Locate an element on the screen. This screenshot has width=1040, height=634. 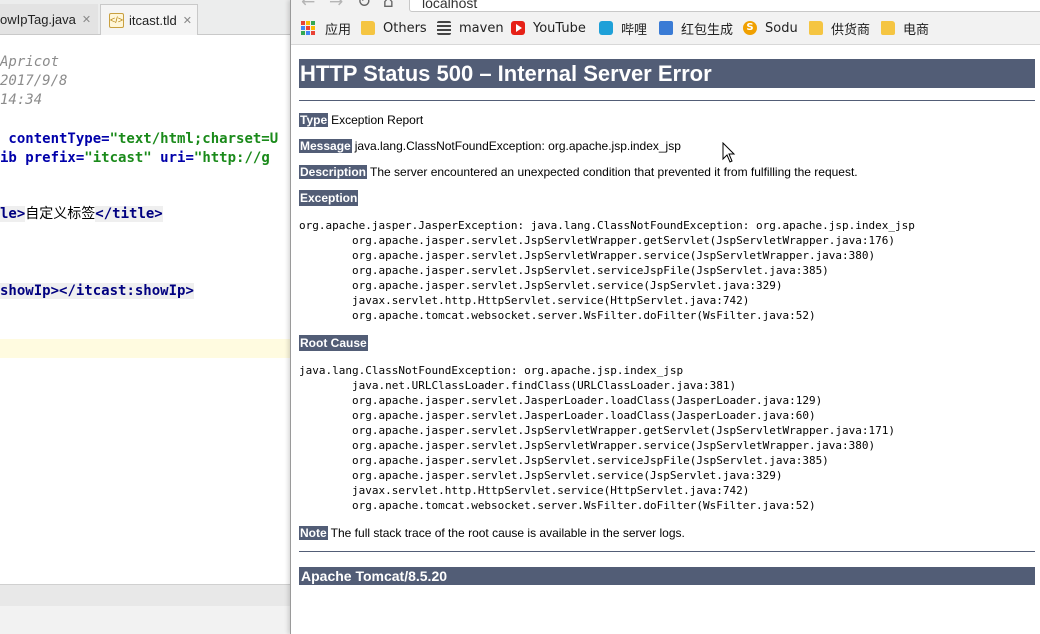
apps-grid-icon is located at coordinates (308, 28).